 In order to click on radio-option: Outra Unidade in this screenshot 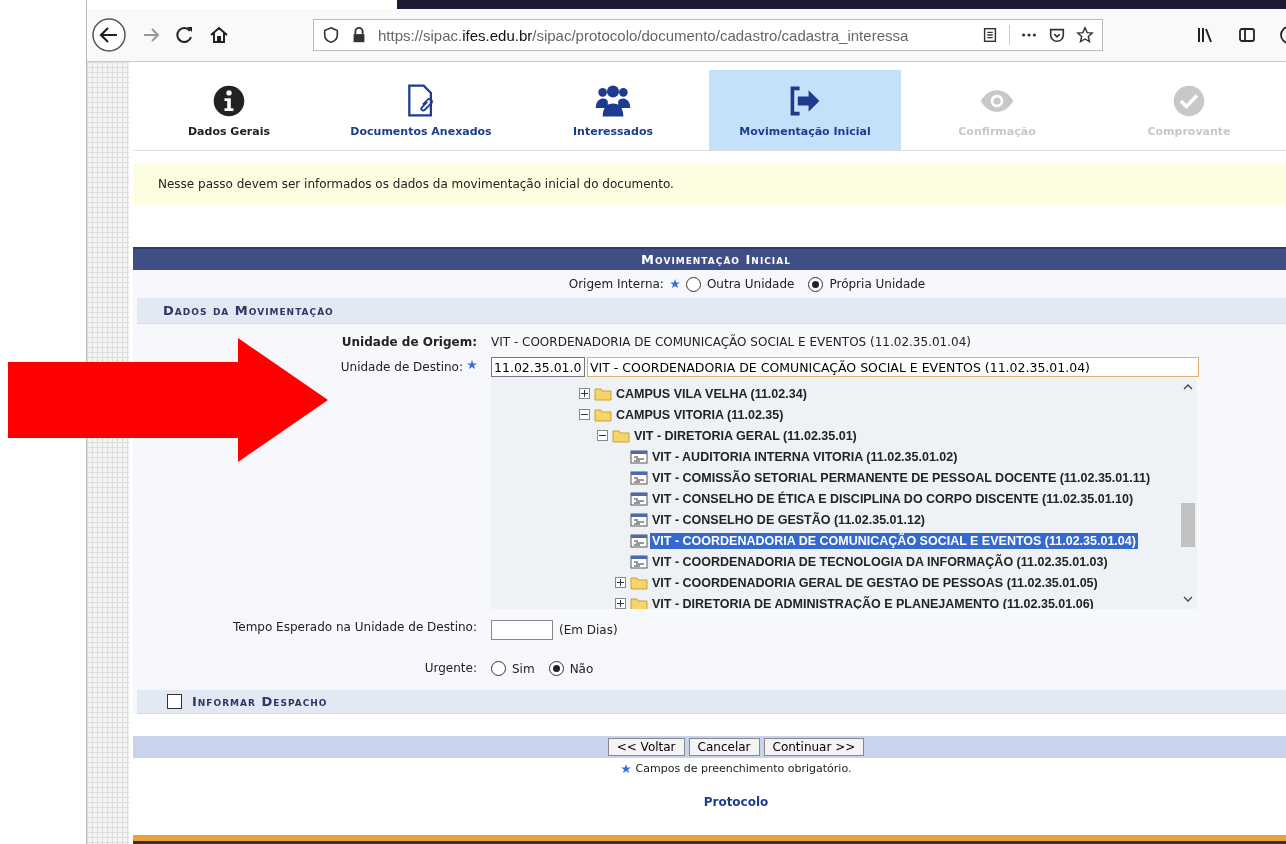, I will do `click(740, 284)`.